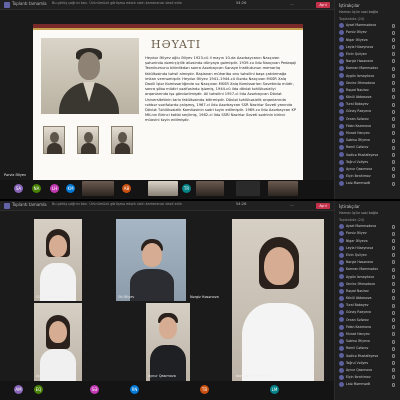 The width and height of the screenshot is (400, 400). What do you see at coordinates (54, 188) in the screenshot?
I see `participant-avatar-bubble: LH` at bounding box center [54, 188].